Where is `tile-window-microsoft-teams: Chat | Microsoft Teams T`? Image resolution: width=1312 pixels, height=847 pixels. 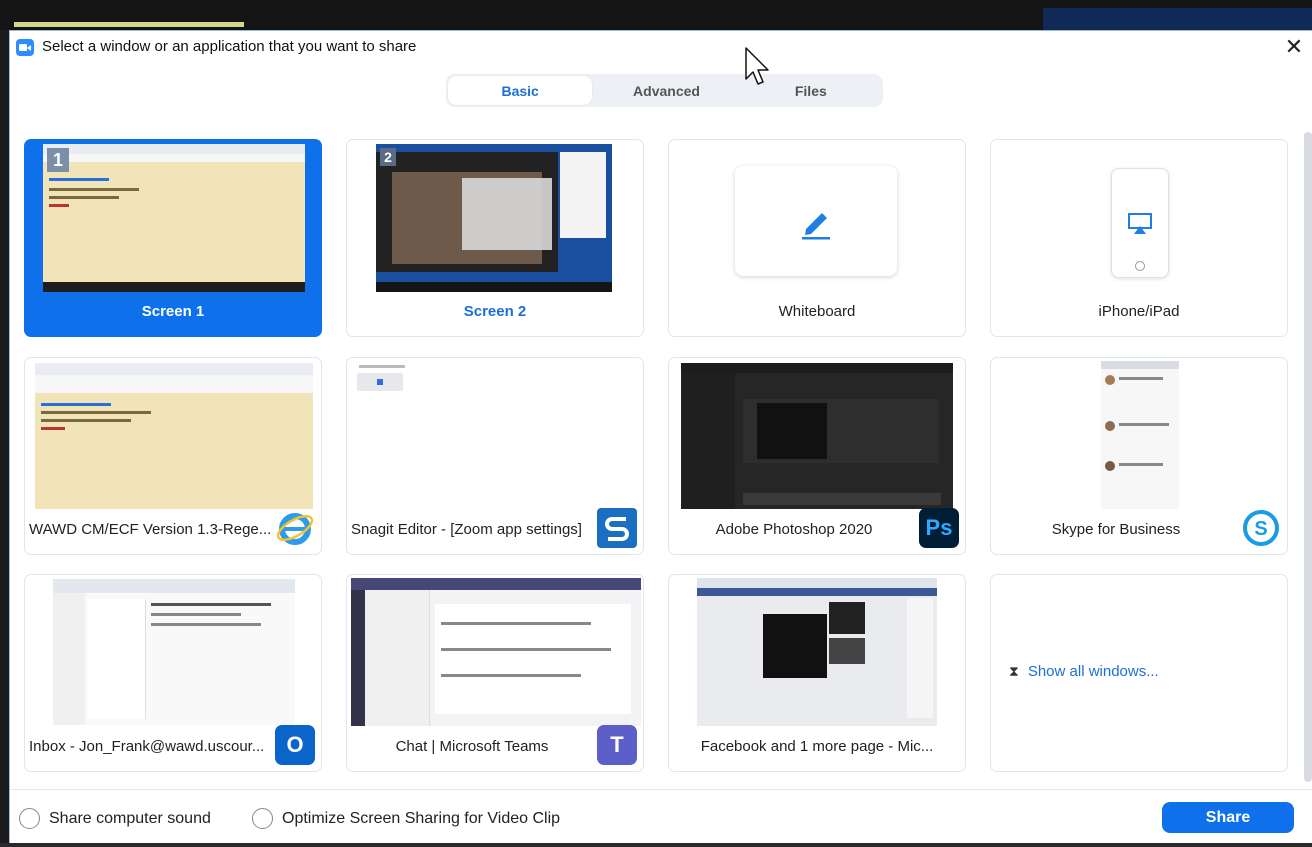
tile-window-microsoft-teams: Chat | Microsoft Teams T is located at coordinates (495, 673).